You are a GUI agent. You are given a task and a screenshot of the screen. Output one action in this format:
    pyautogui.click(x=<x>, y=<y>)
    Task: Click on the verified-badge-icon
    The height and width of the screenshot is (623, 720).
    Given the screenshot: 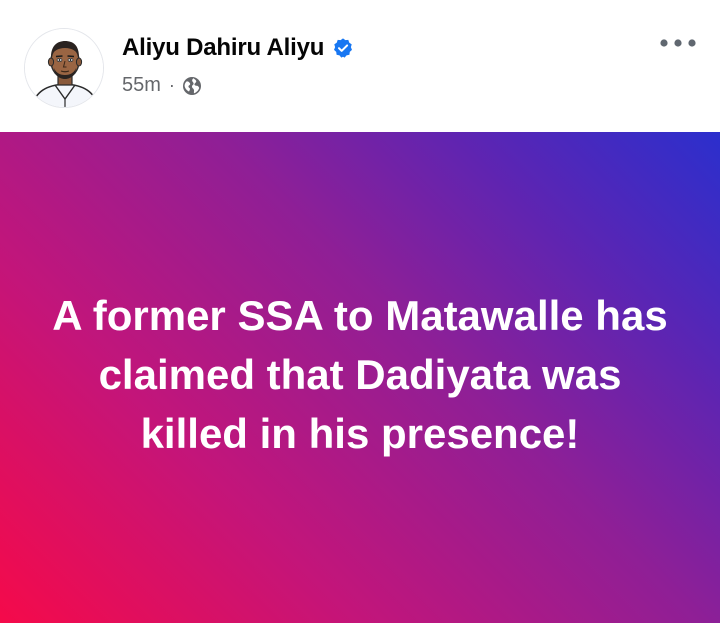 What is the action you would take?
    pyautogui.click(x=343, y=48)
    